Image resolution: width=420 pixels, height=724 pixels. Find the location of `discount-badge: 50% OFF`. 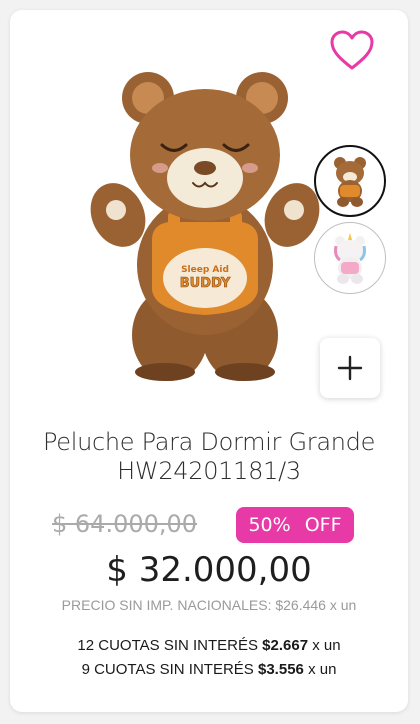

discount-badge: 50% OFF is located at coordinates (295, 525).